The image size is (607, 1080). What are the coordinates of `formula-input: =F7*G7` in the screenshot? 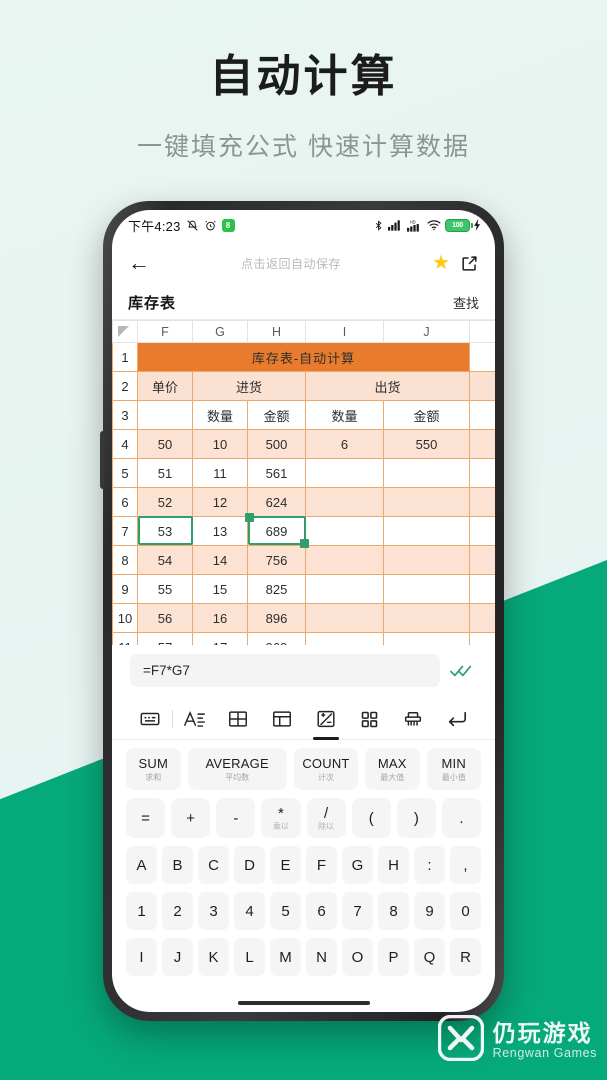 It's located at (285, 670).